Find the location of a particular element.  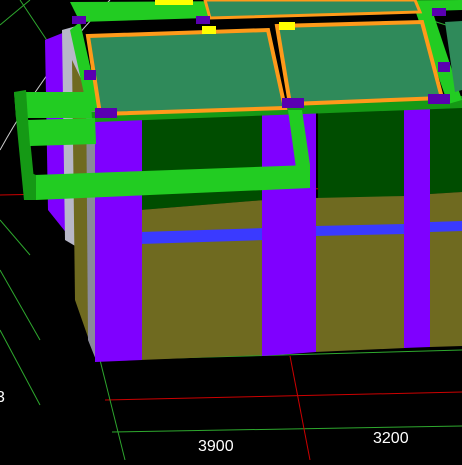

dimension-edge: 3 is located at coordinates (2, 397).